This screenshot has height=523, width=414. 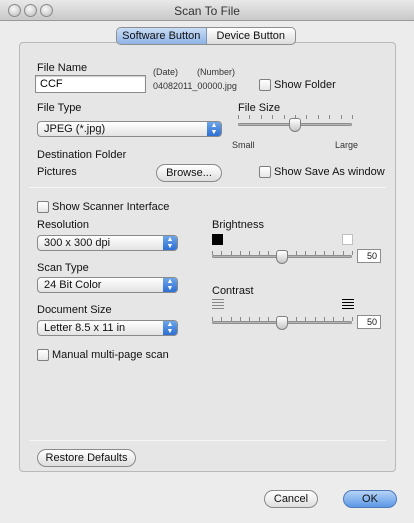 What do you see at coordinates (74, 310) in the screenshot?
I see `document-size-label: Document Size` at bounding box center [74, 310].